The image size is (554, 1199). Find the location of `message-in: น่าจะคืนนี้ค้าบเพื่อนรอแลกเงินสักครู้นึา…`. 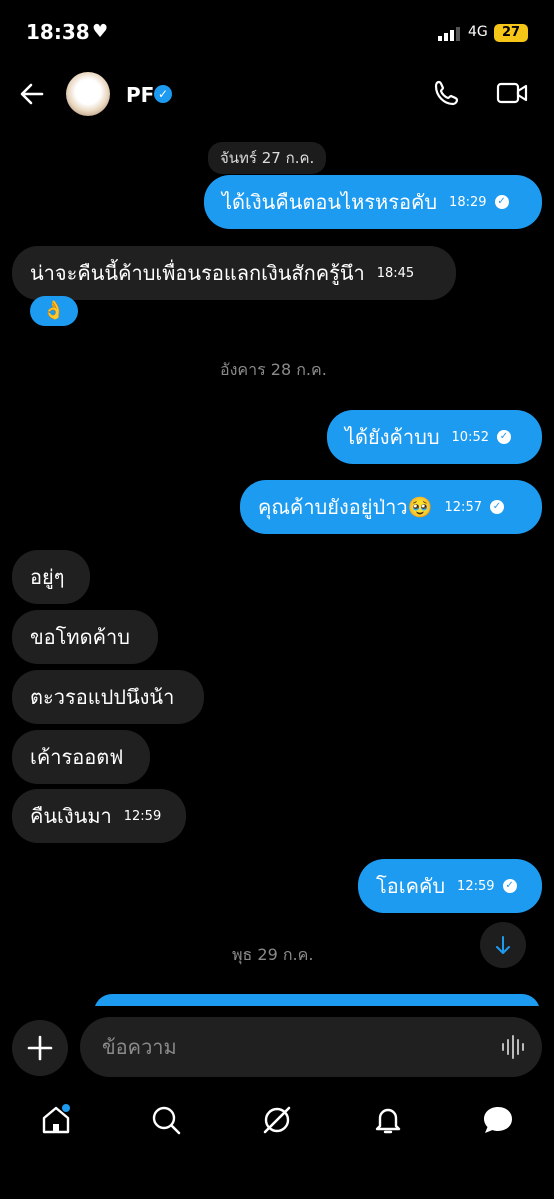

message-in: น่าจะคืนนี้ค้าบเพื่อนรอแลกเงินสักครู้นึา… is located at coordinates (234, 273).